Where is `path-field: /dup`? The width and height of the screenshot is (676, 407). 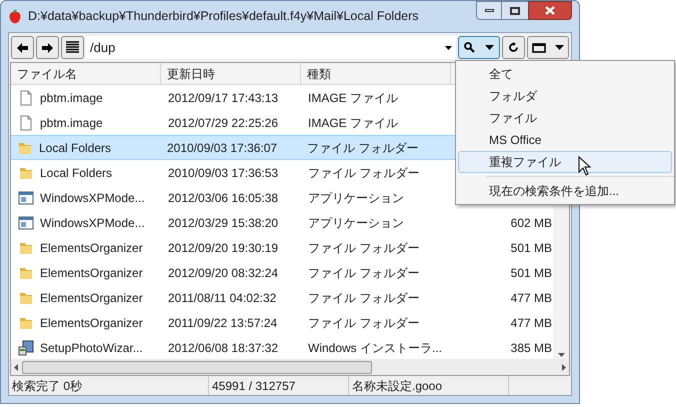
path-field: /dup is located at coordinates (271, 47).